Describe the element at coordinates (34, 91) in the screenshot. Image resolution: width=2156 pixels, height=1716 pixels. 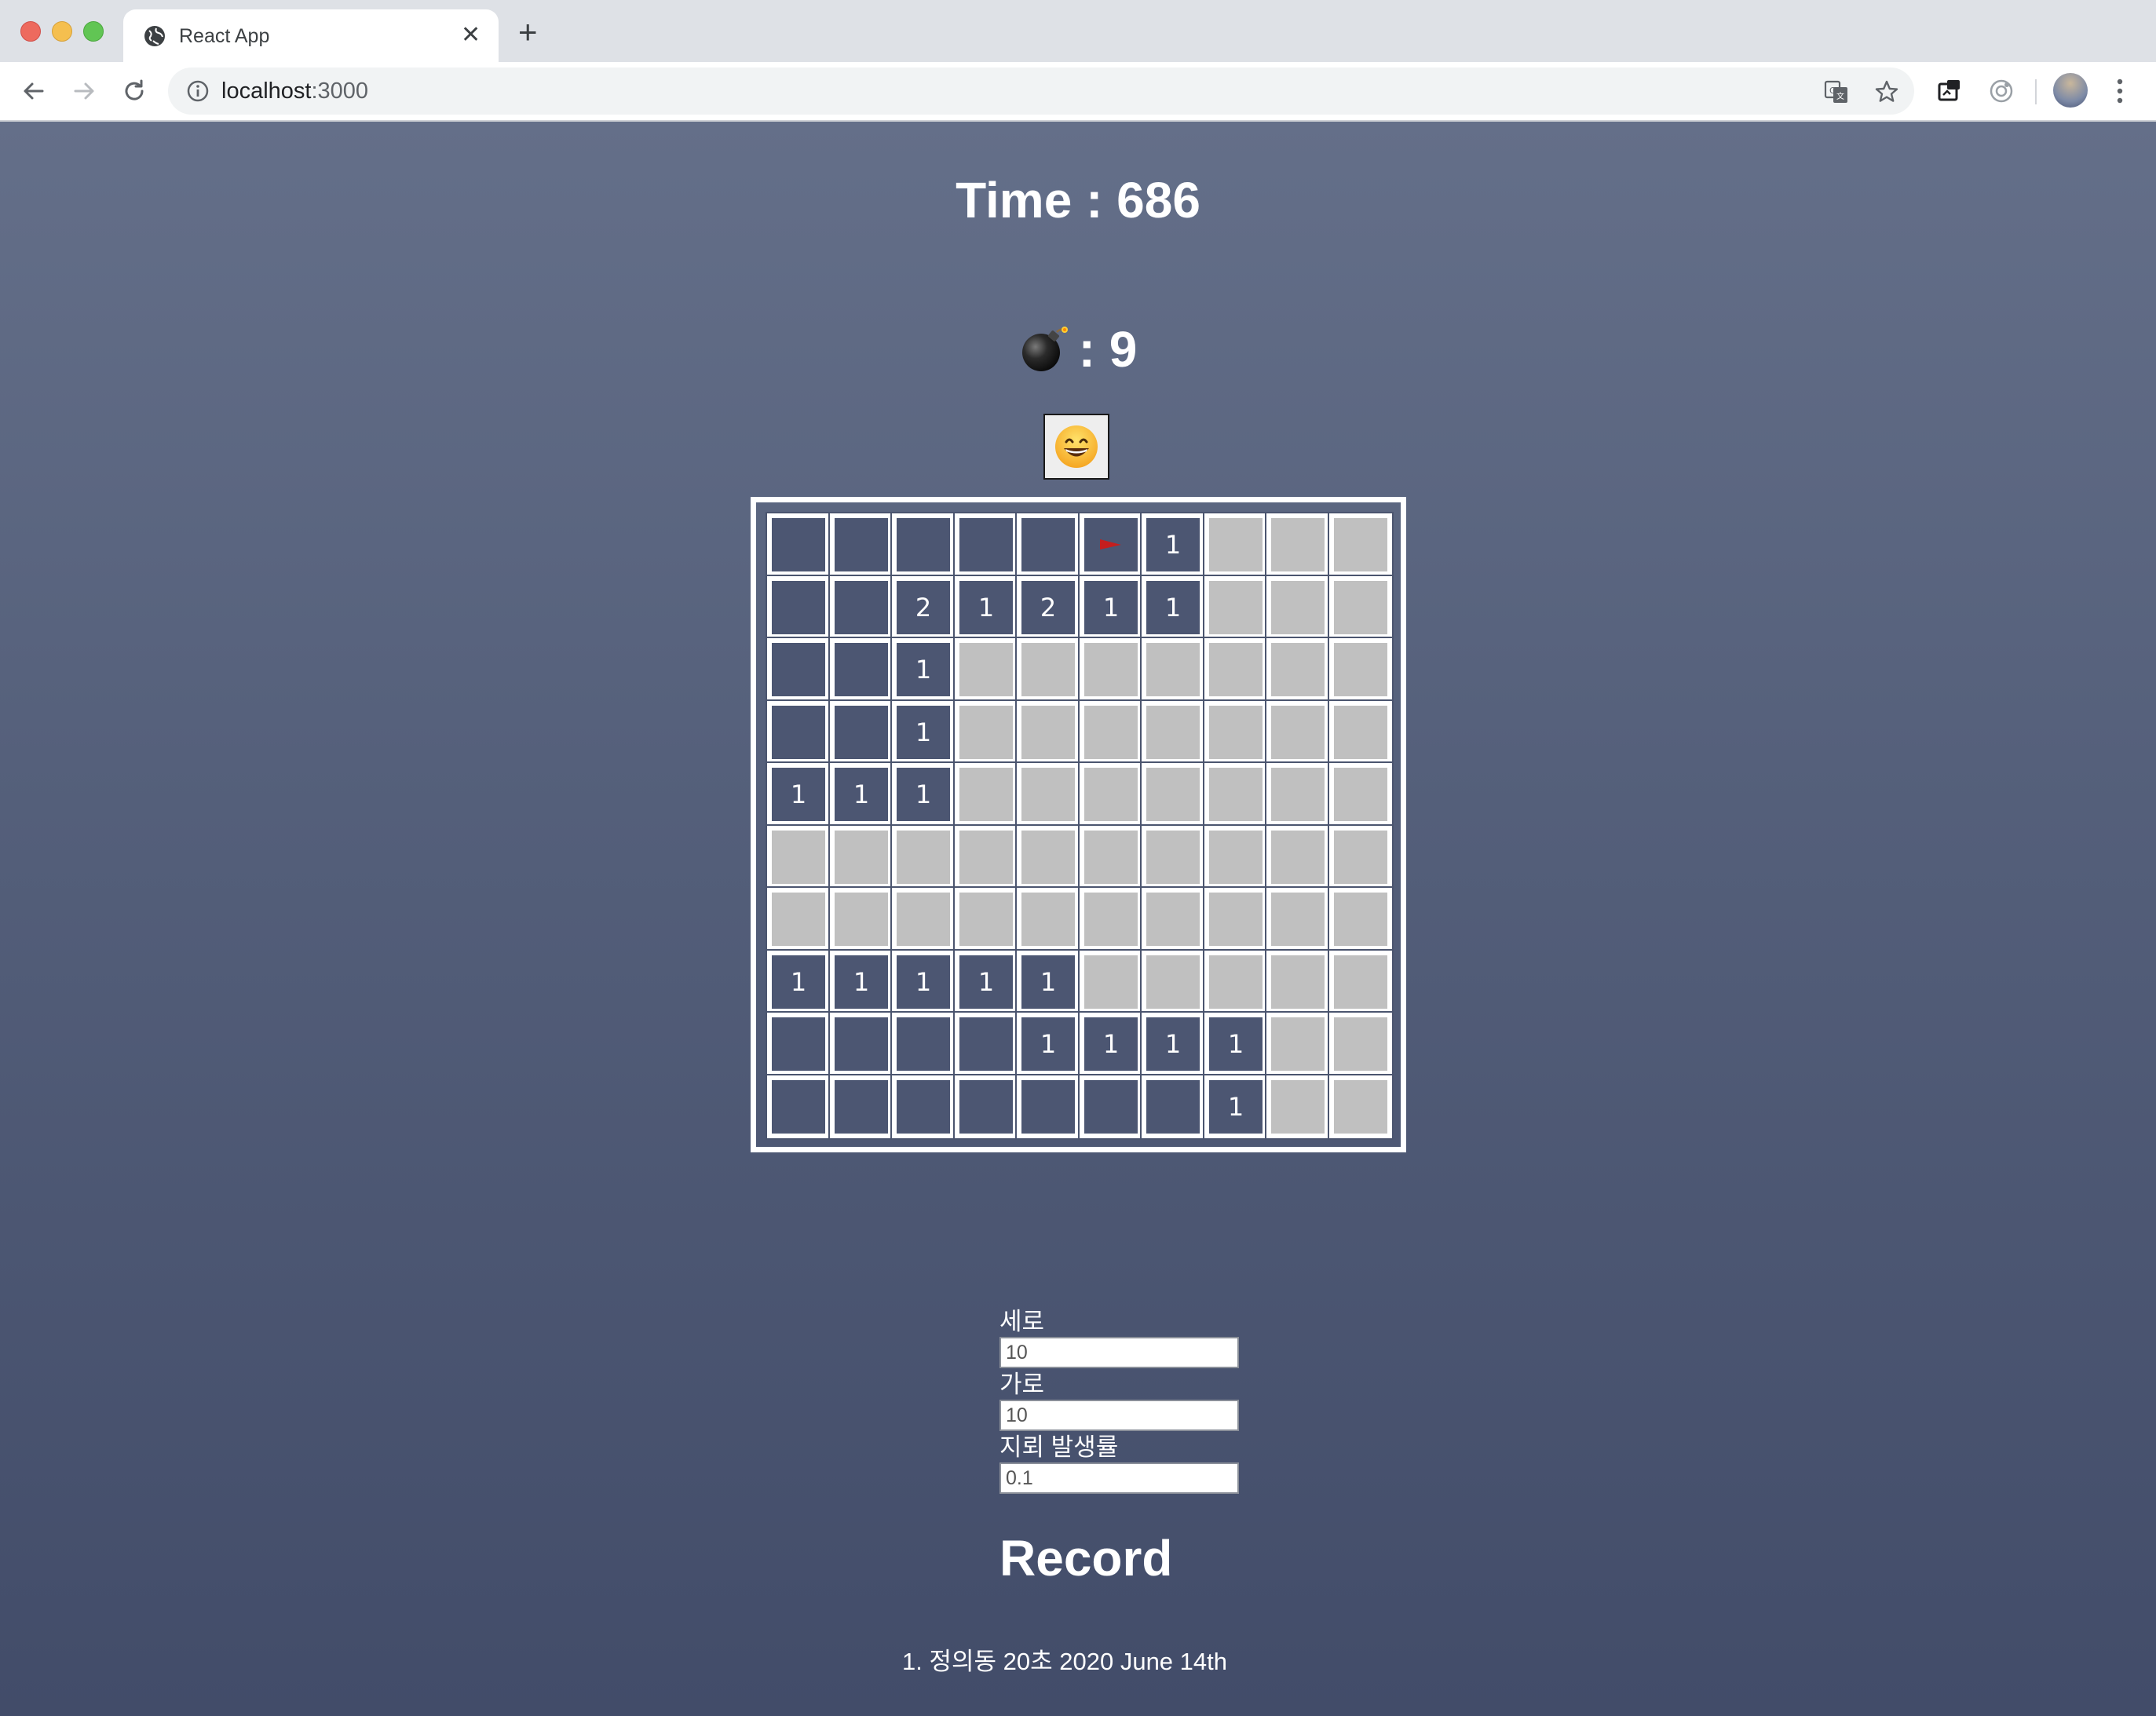
I see `back-arrow-icon` at that location.